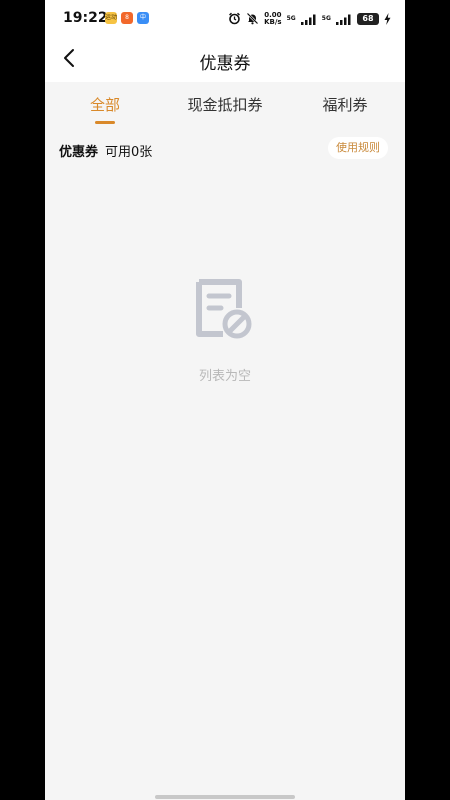 This screenshot has height=800, width=450. Describe the element at coordinates (225, 149) in the screenshot. I see `coupon-summary: 优惠券 可用0张 使用规则` at that location.